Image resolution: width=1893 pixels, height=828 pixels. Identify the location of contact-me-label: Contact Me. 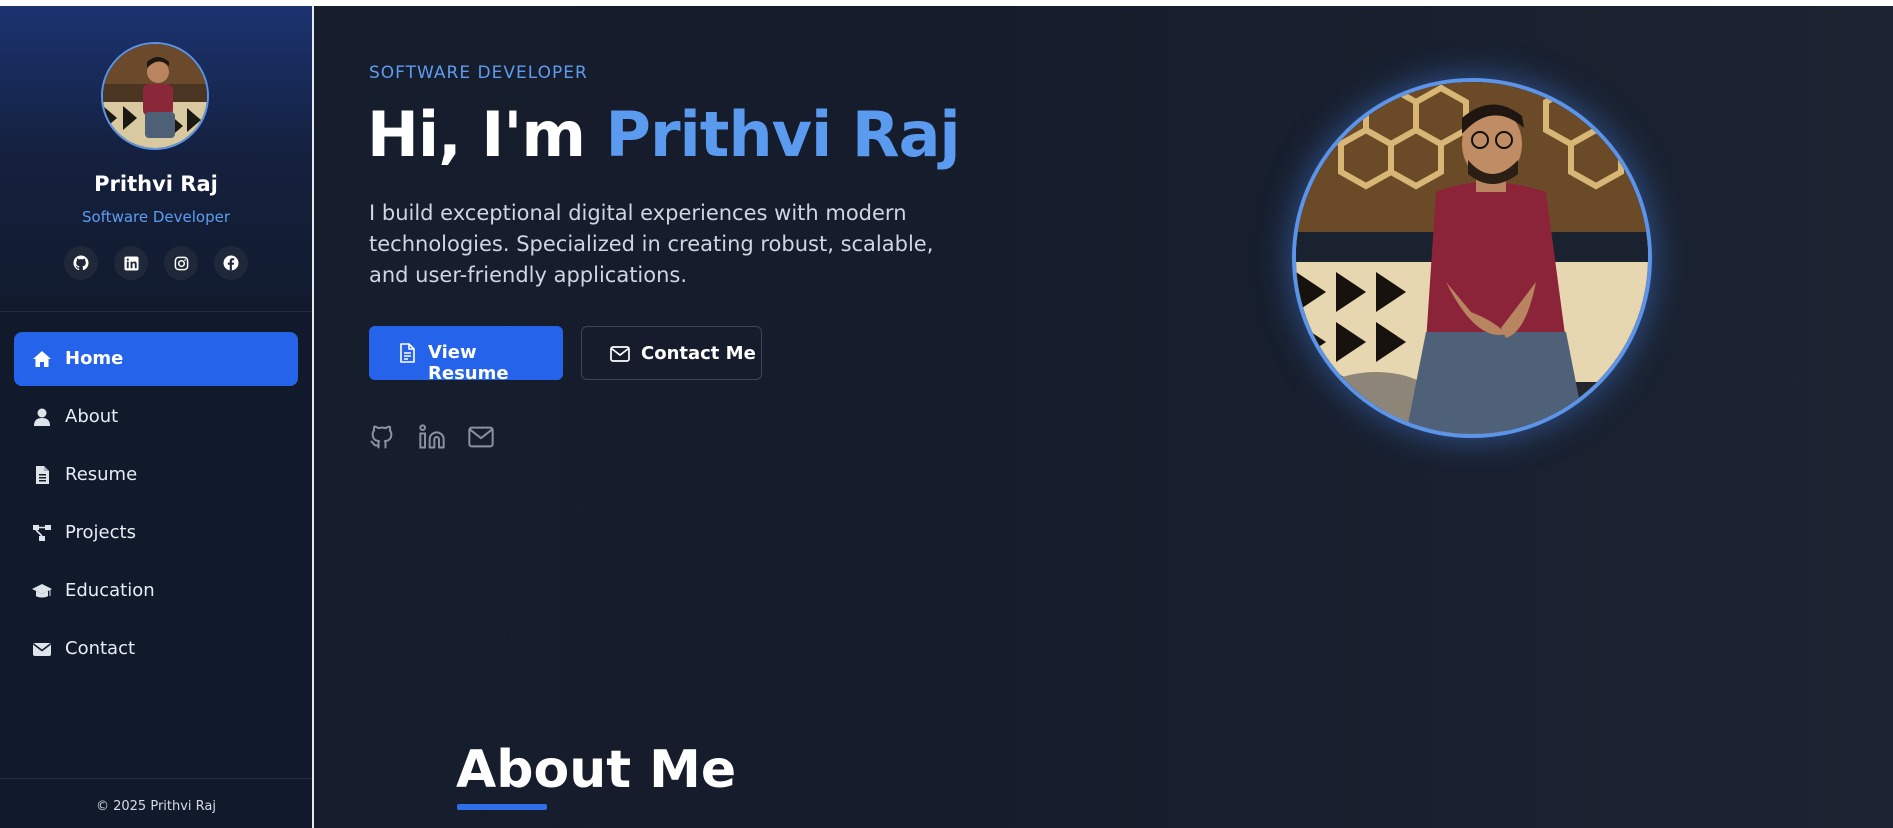
(698, 353).